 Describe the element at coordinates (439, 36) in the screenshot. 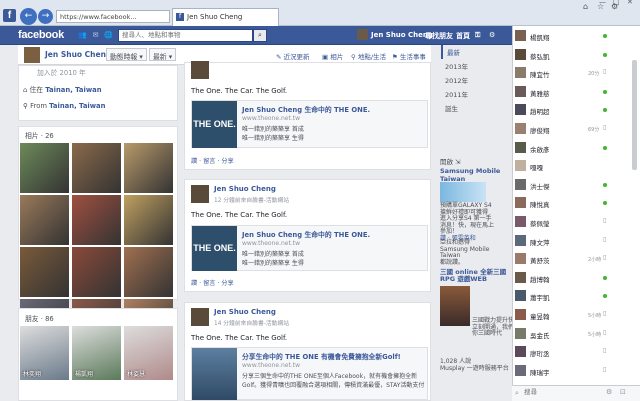

I see `find-friends-link: 尋找朋友` at that location.